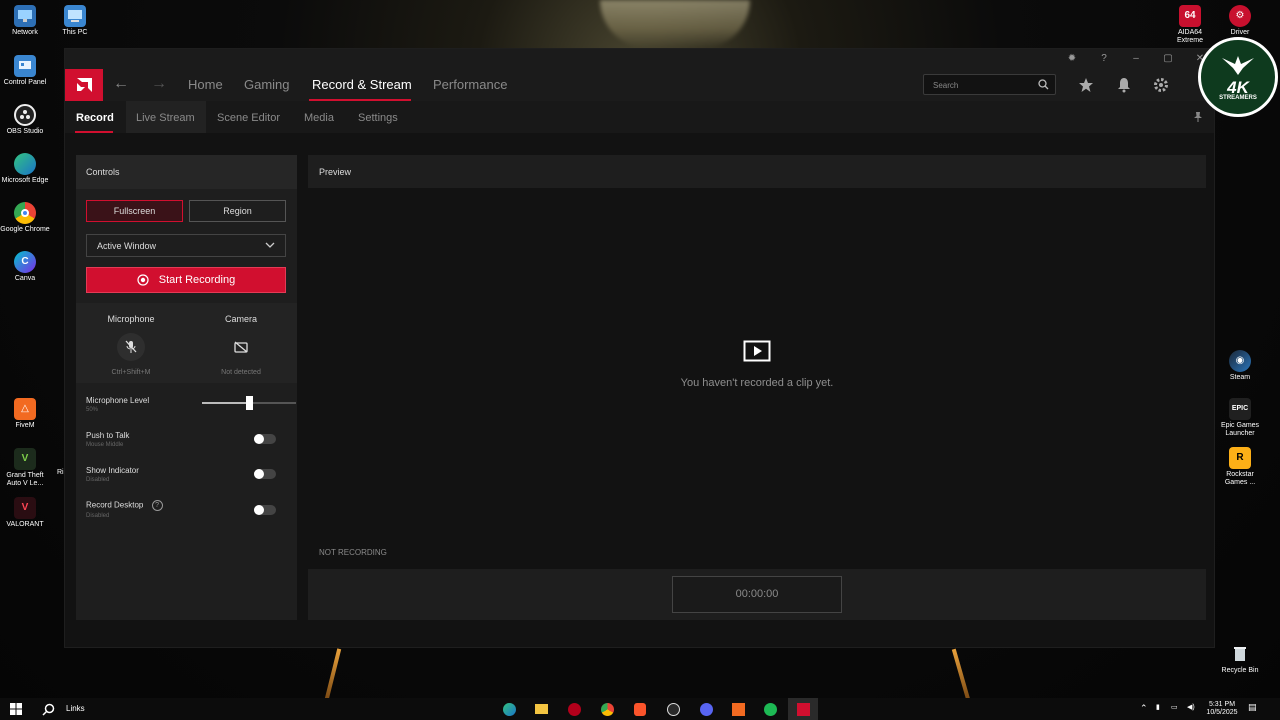  Describe the element at coordinates (362, 84) in the screenshot. I see `nav-record-stream: Record & Stream` at that location.